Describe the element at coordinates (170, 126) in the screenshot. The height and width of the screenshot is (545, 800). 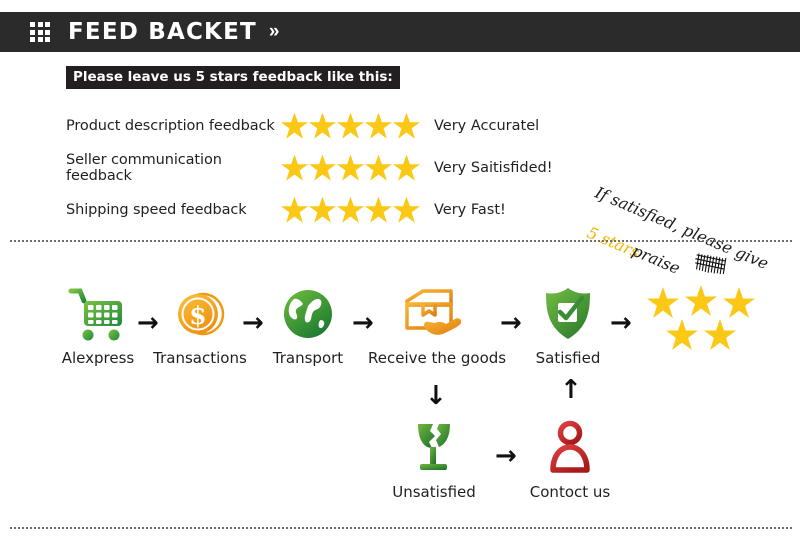
I see `feedback-criterion-label: Product description feedback` at that location.